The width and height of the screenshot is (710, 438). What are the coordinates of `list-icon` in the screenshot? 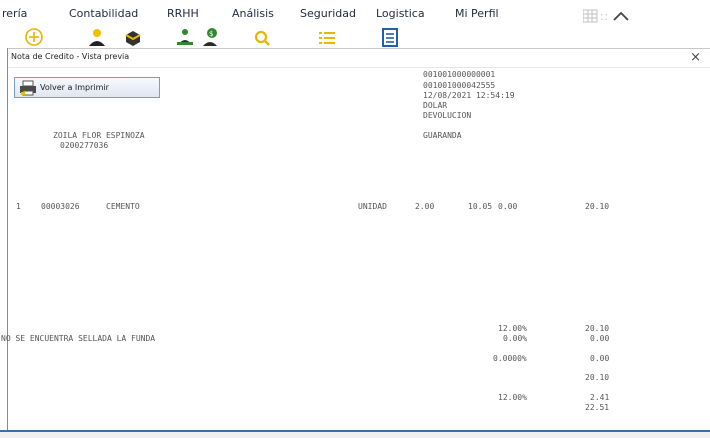 It's located at (327, 37).